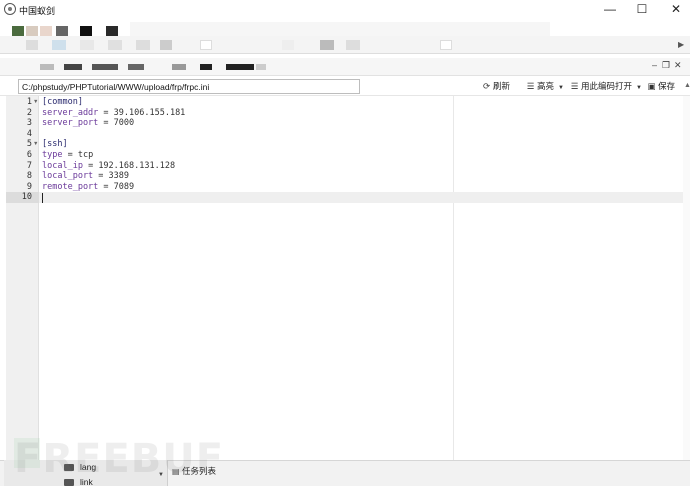 This screenshot has height=486, width=690. What do you see at coordinates (85, 155) in the screenshot?
I see `config-value: tcp` at bounding box center [85, 155].